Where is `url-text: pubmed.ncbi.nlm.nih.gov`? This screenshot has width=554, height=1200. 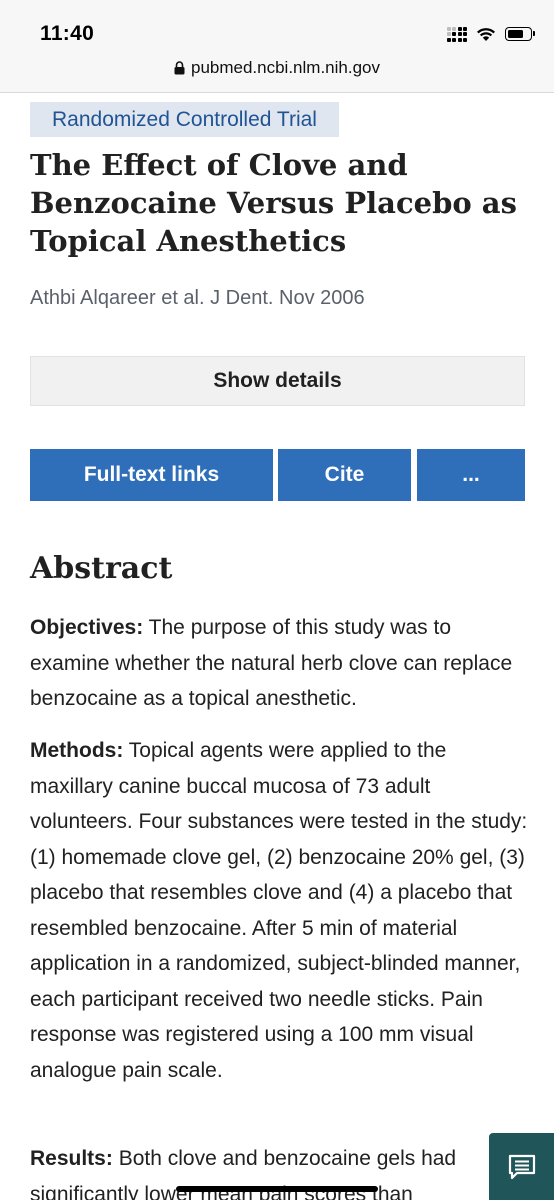 url-text: pubmed.ncbi.nlm.nih.gov is located at coordinates (285, 67).